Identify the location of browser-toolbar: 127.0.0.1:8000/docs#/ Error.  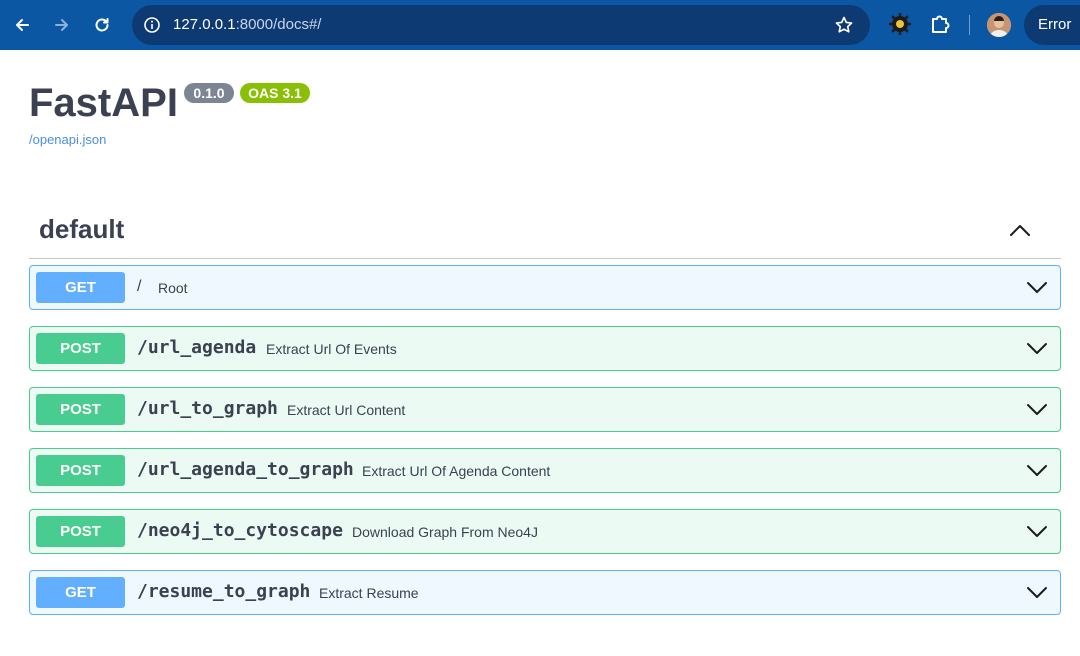
(540, 25).